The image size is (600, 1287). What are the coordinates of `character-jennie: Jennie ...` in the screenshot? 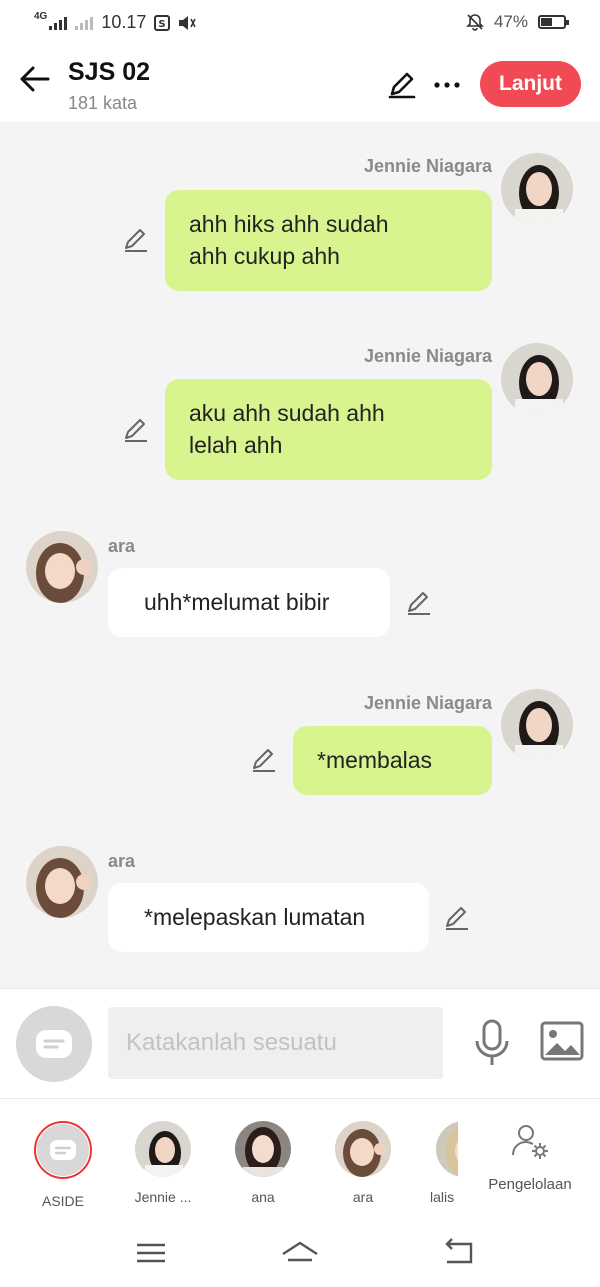 It's located at (163, 1163).